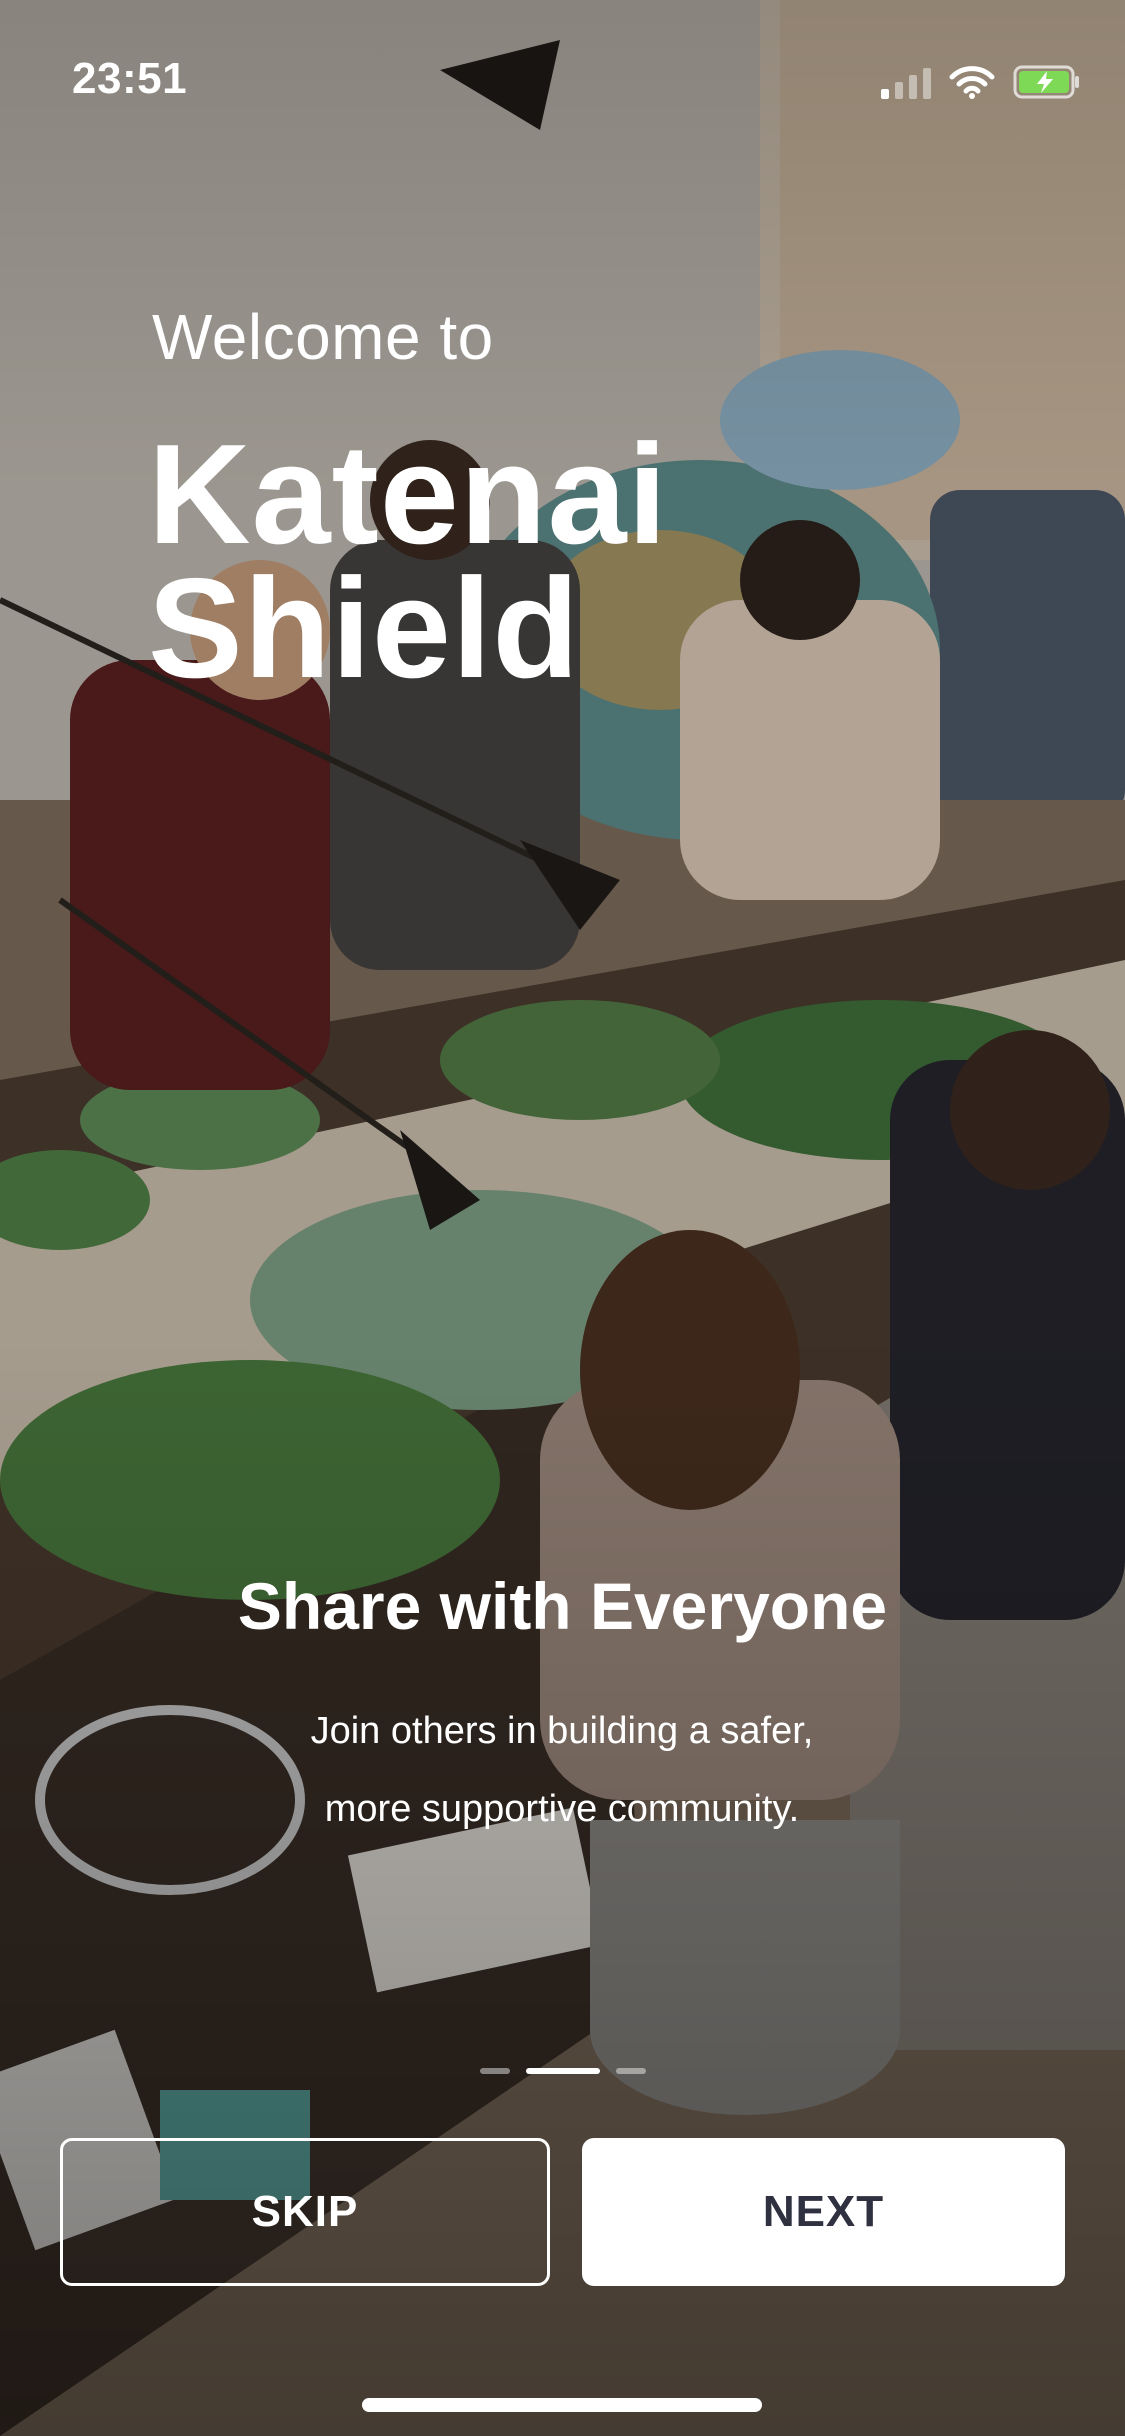 This screenshot has height=2436, width=1125. I want to click on home-indicator, so click(562, 2405).